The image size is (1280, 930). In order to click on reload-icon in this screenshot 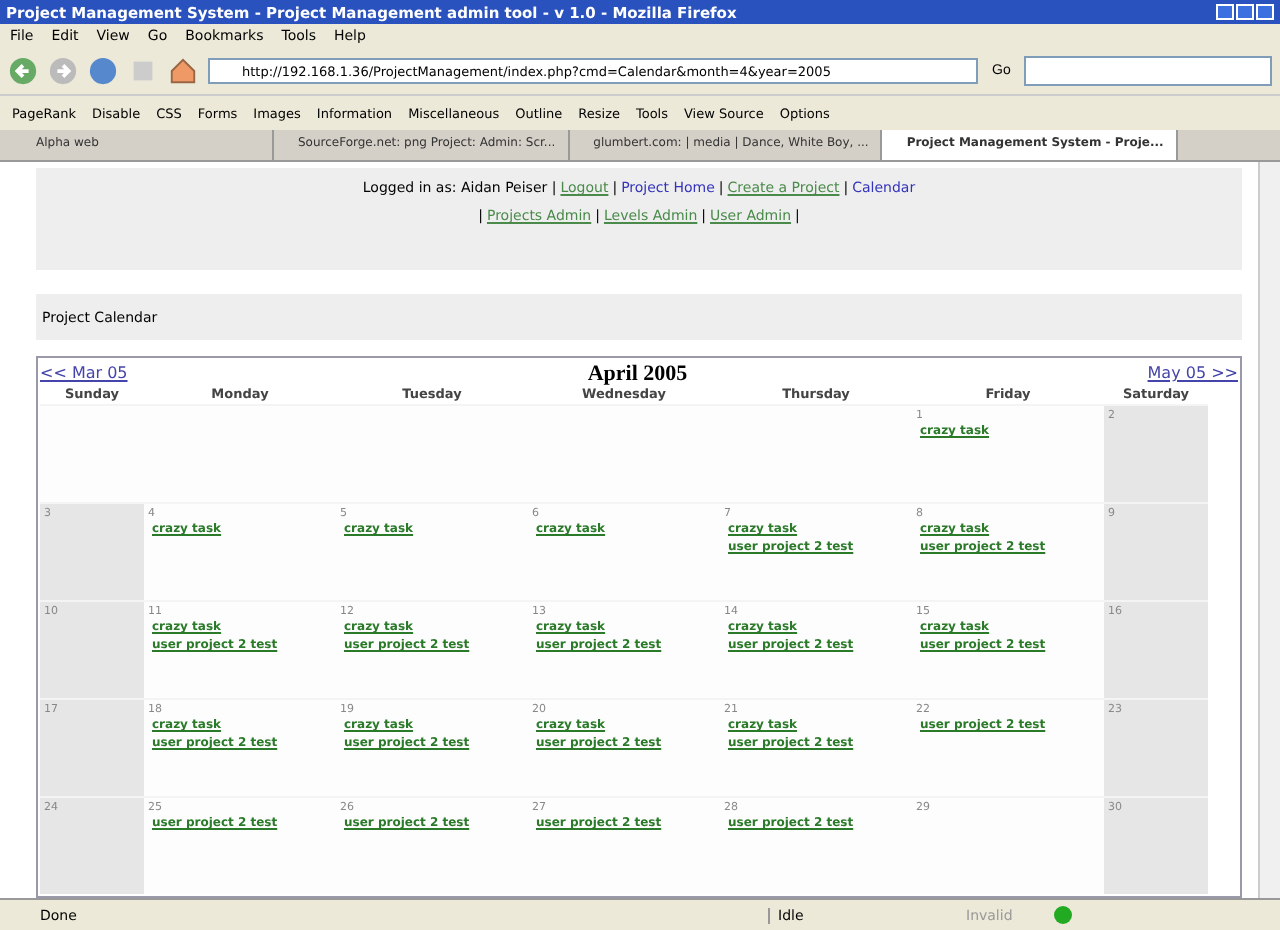, I will do `click(103, 71)`.